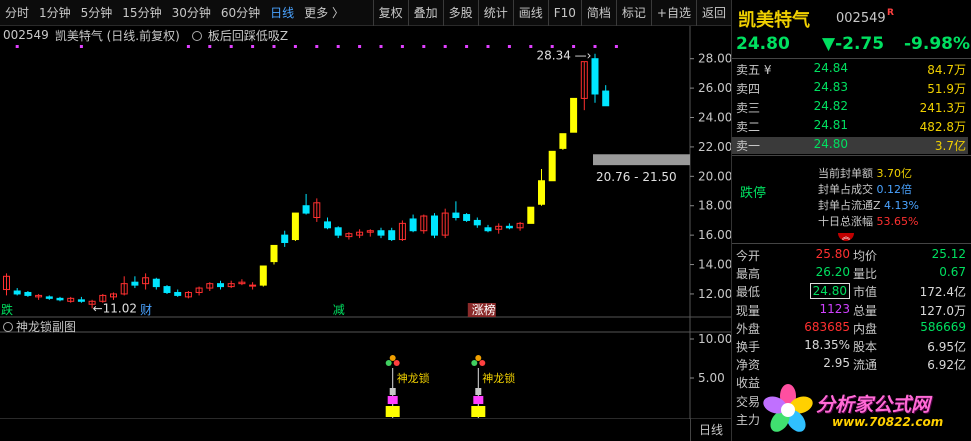  I want to click on price-change-pct: -9.98%, so click(937, 44).